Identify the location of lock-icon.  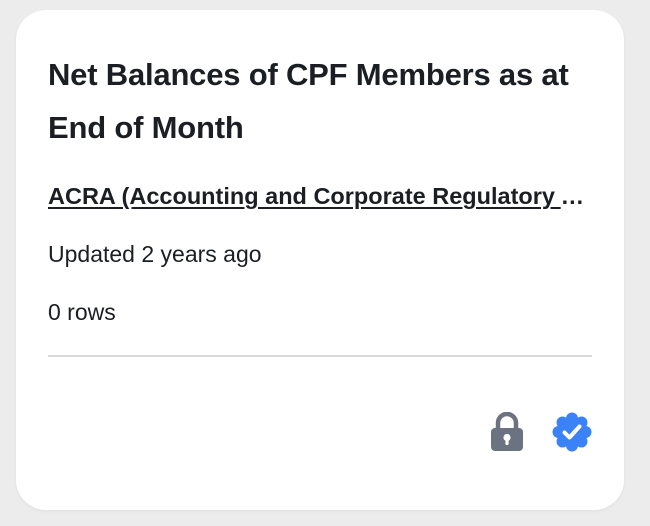
(507, 431).